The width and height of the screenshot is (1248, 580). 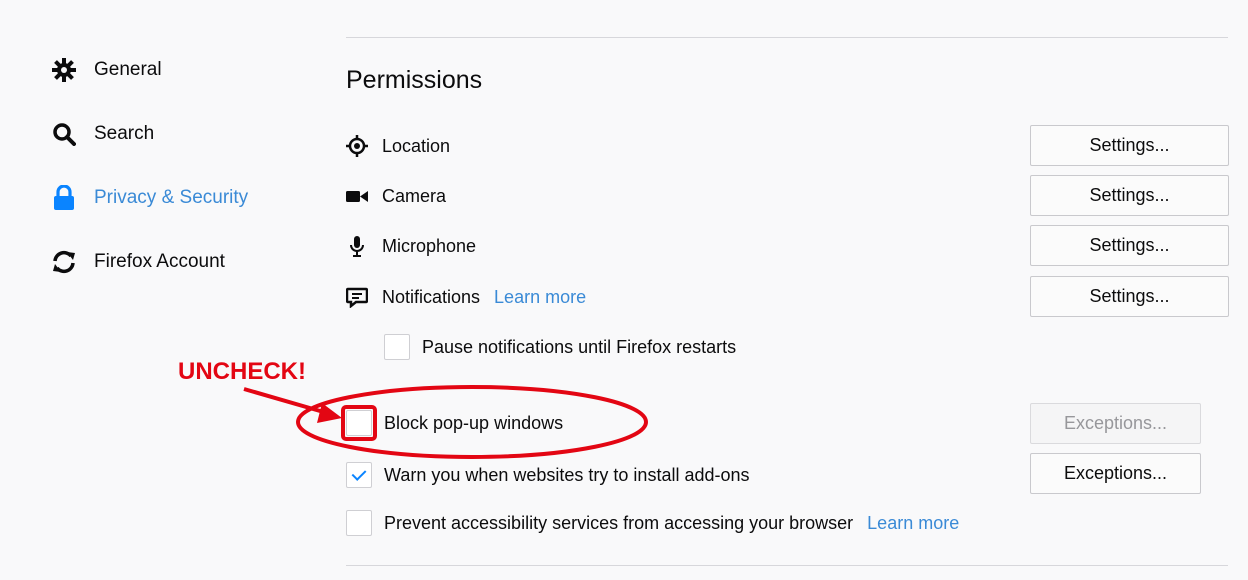 I want to click on annotation-arrow-head, so click(x=329, y=413).